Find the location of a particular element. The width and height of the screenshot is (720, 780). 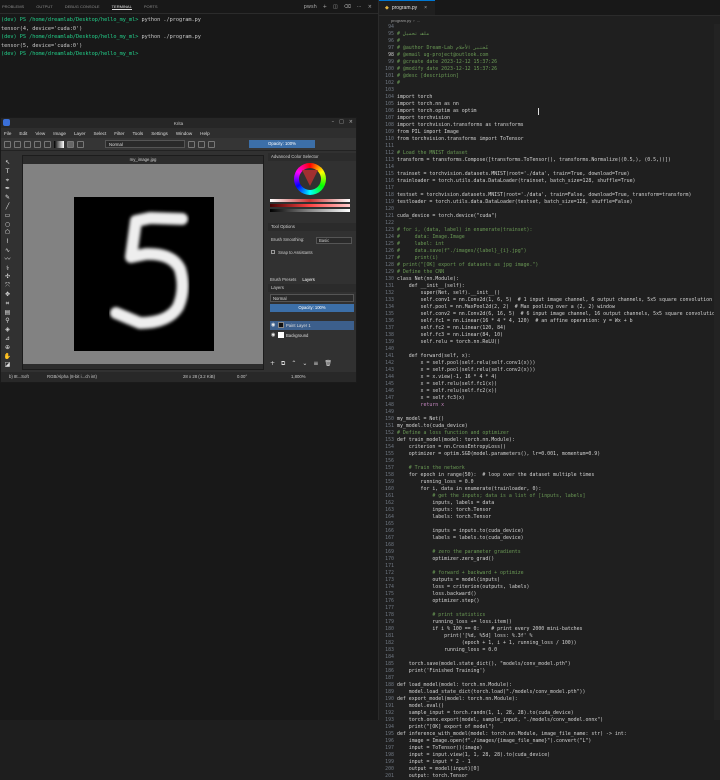

code-line: 156 is located at coordinates (549, 461).